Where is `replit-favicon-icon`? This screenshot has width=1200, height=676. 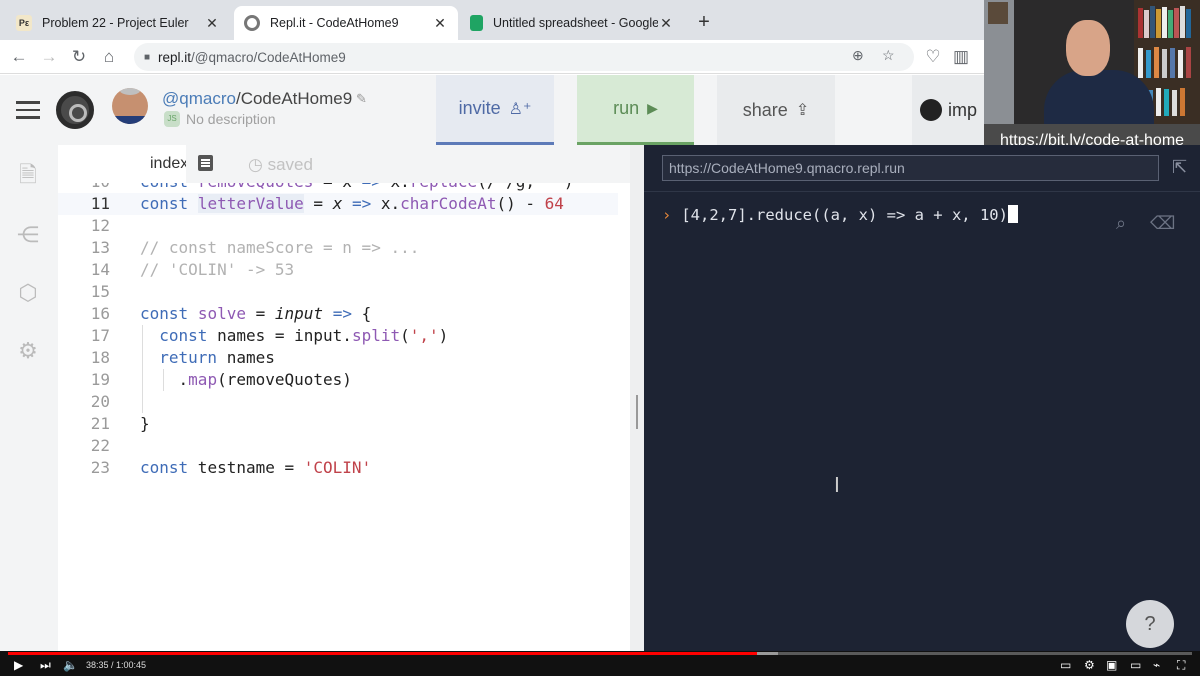 replit-favicon-icon is located at coordinates (252, 23).